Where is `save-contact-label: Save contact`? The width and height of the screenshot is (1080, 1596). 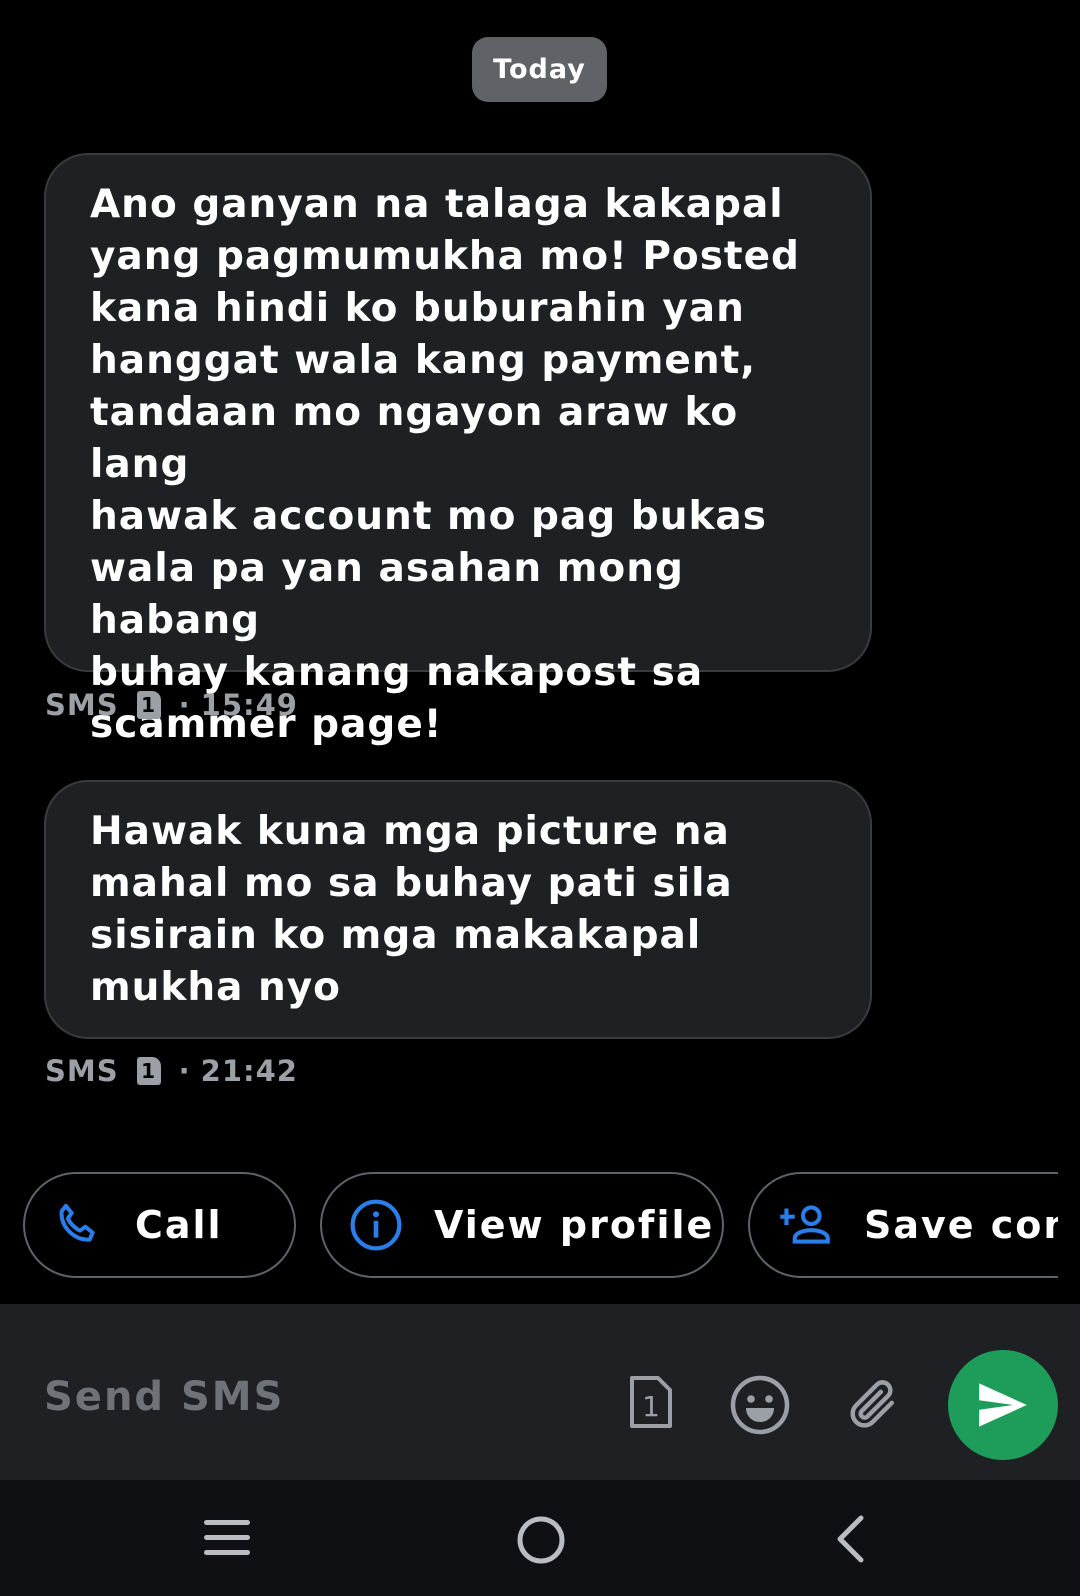 save-contact-label: Save contact is located at coordinates (961, 1225).